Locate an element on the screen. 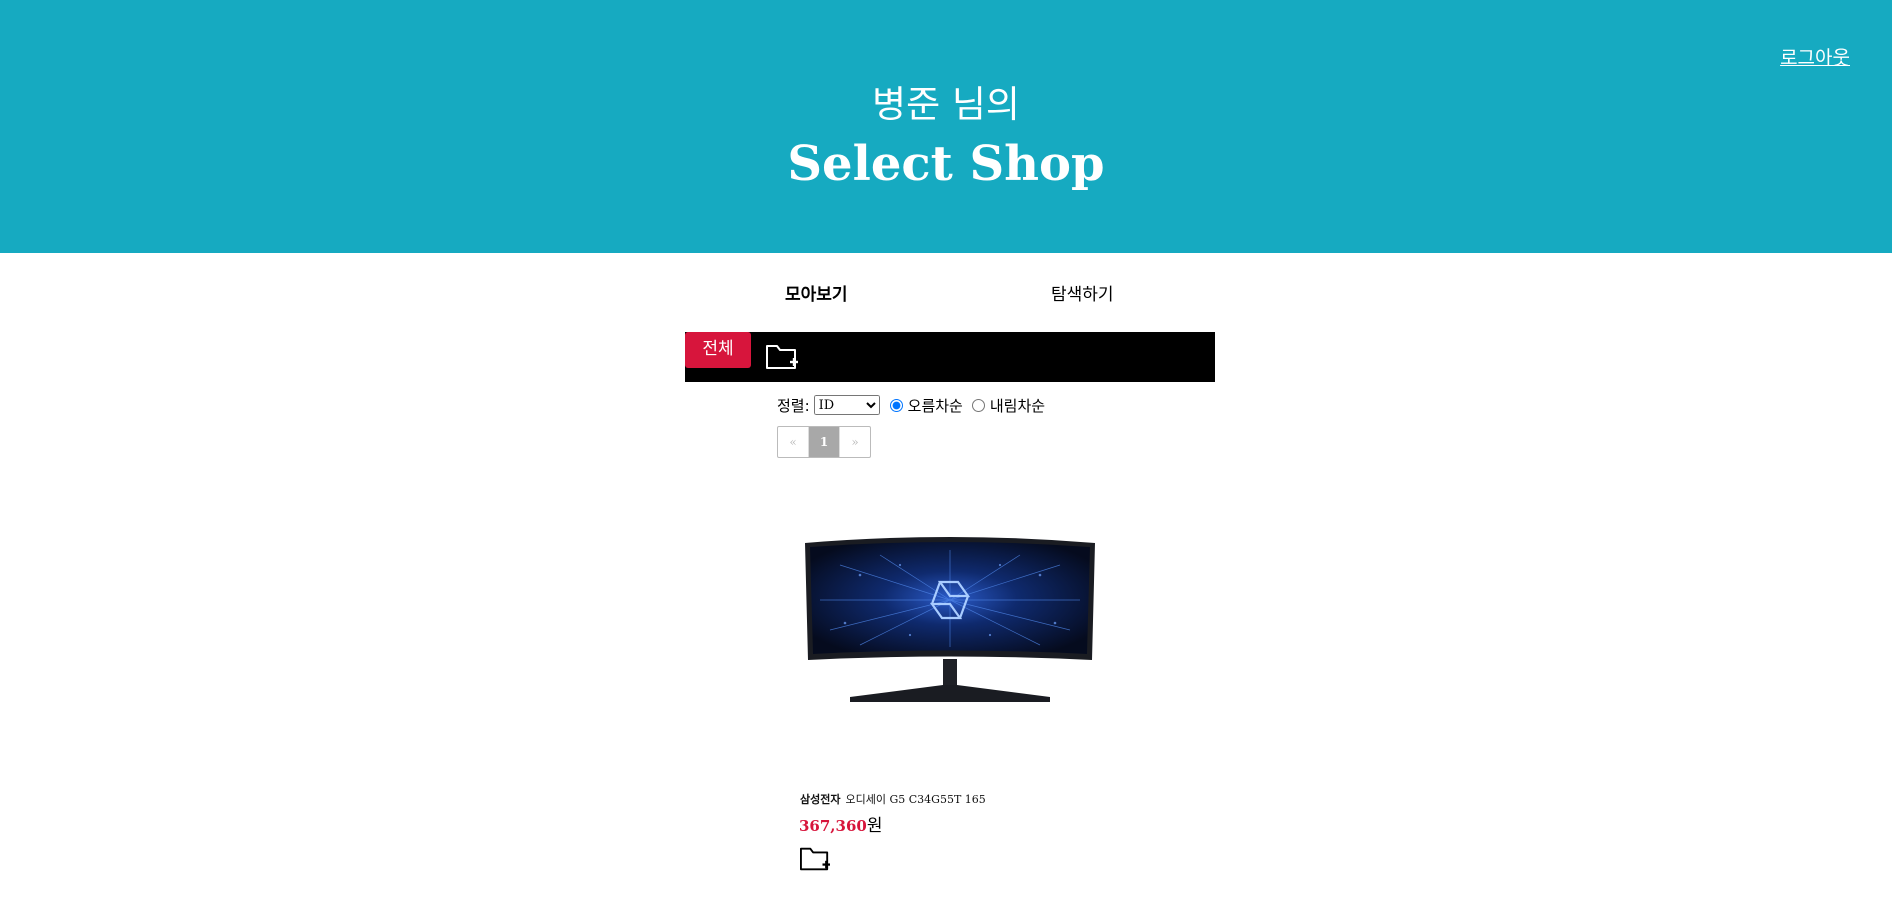 The width and height of the screenshot is (1892, 905). descending-label: 내림차순 is located at coordinates (1017, 405).